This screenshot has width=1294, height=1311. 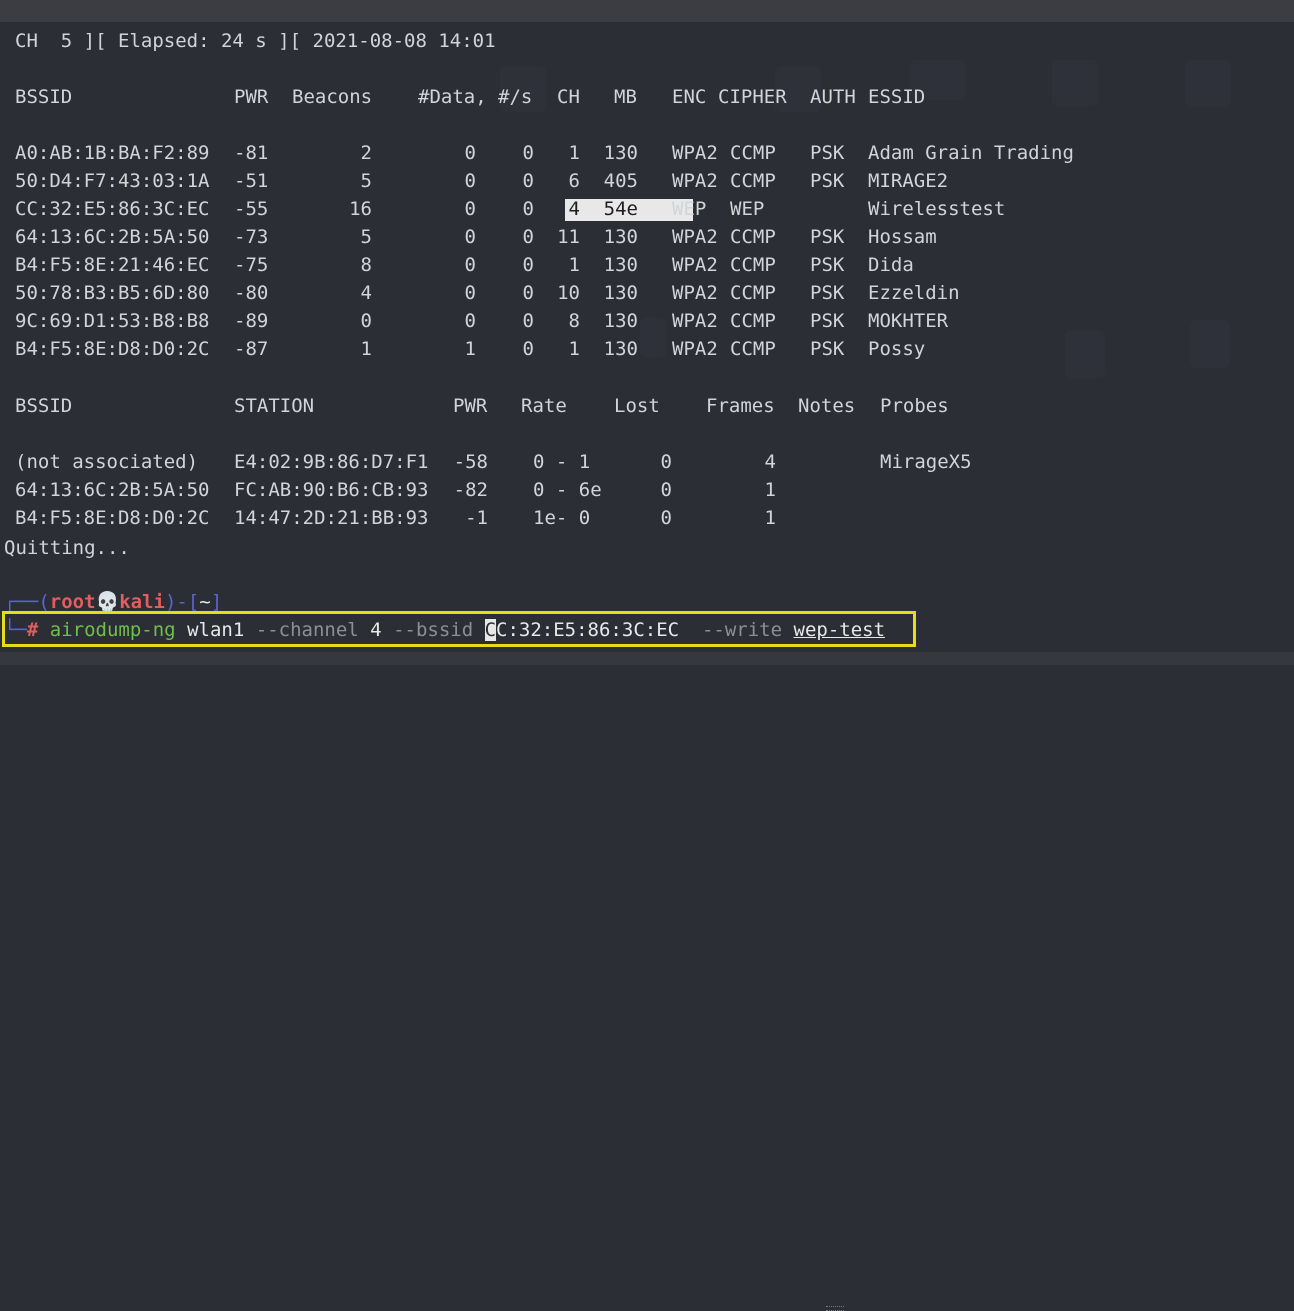 I want to click on ap-cell-beacons: 4, so click(x=366, y=293).